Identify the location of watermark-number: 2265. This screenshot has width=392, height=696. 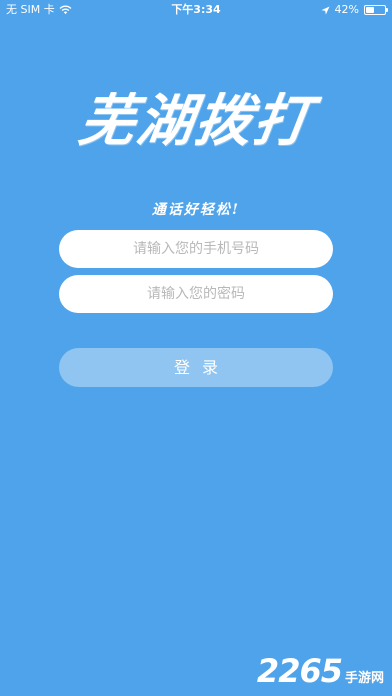
(299, 671).